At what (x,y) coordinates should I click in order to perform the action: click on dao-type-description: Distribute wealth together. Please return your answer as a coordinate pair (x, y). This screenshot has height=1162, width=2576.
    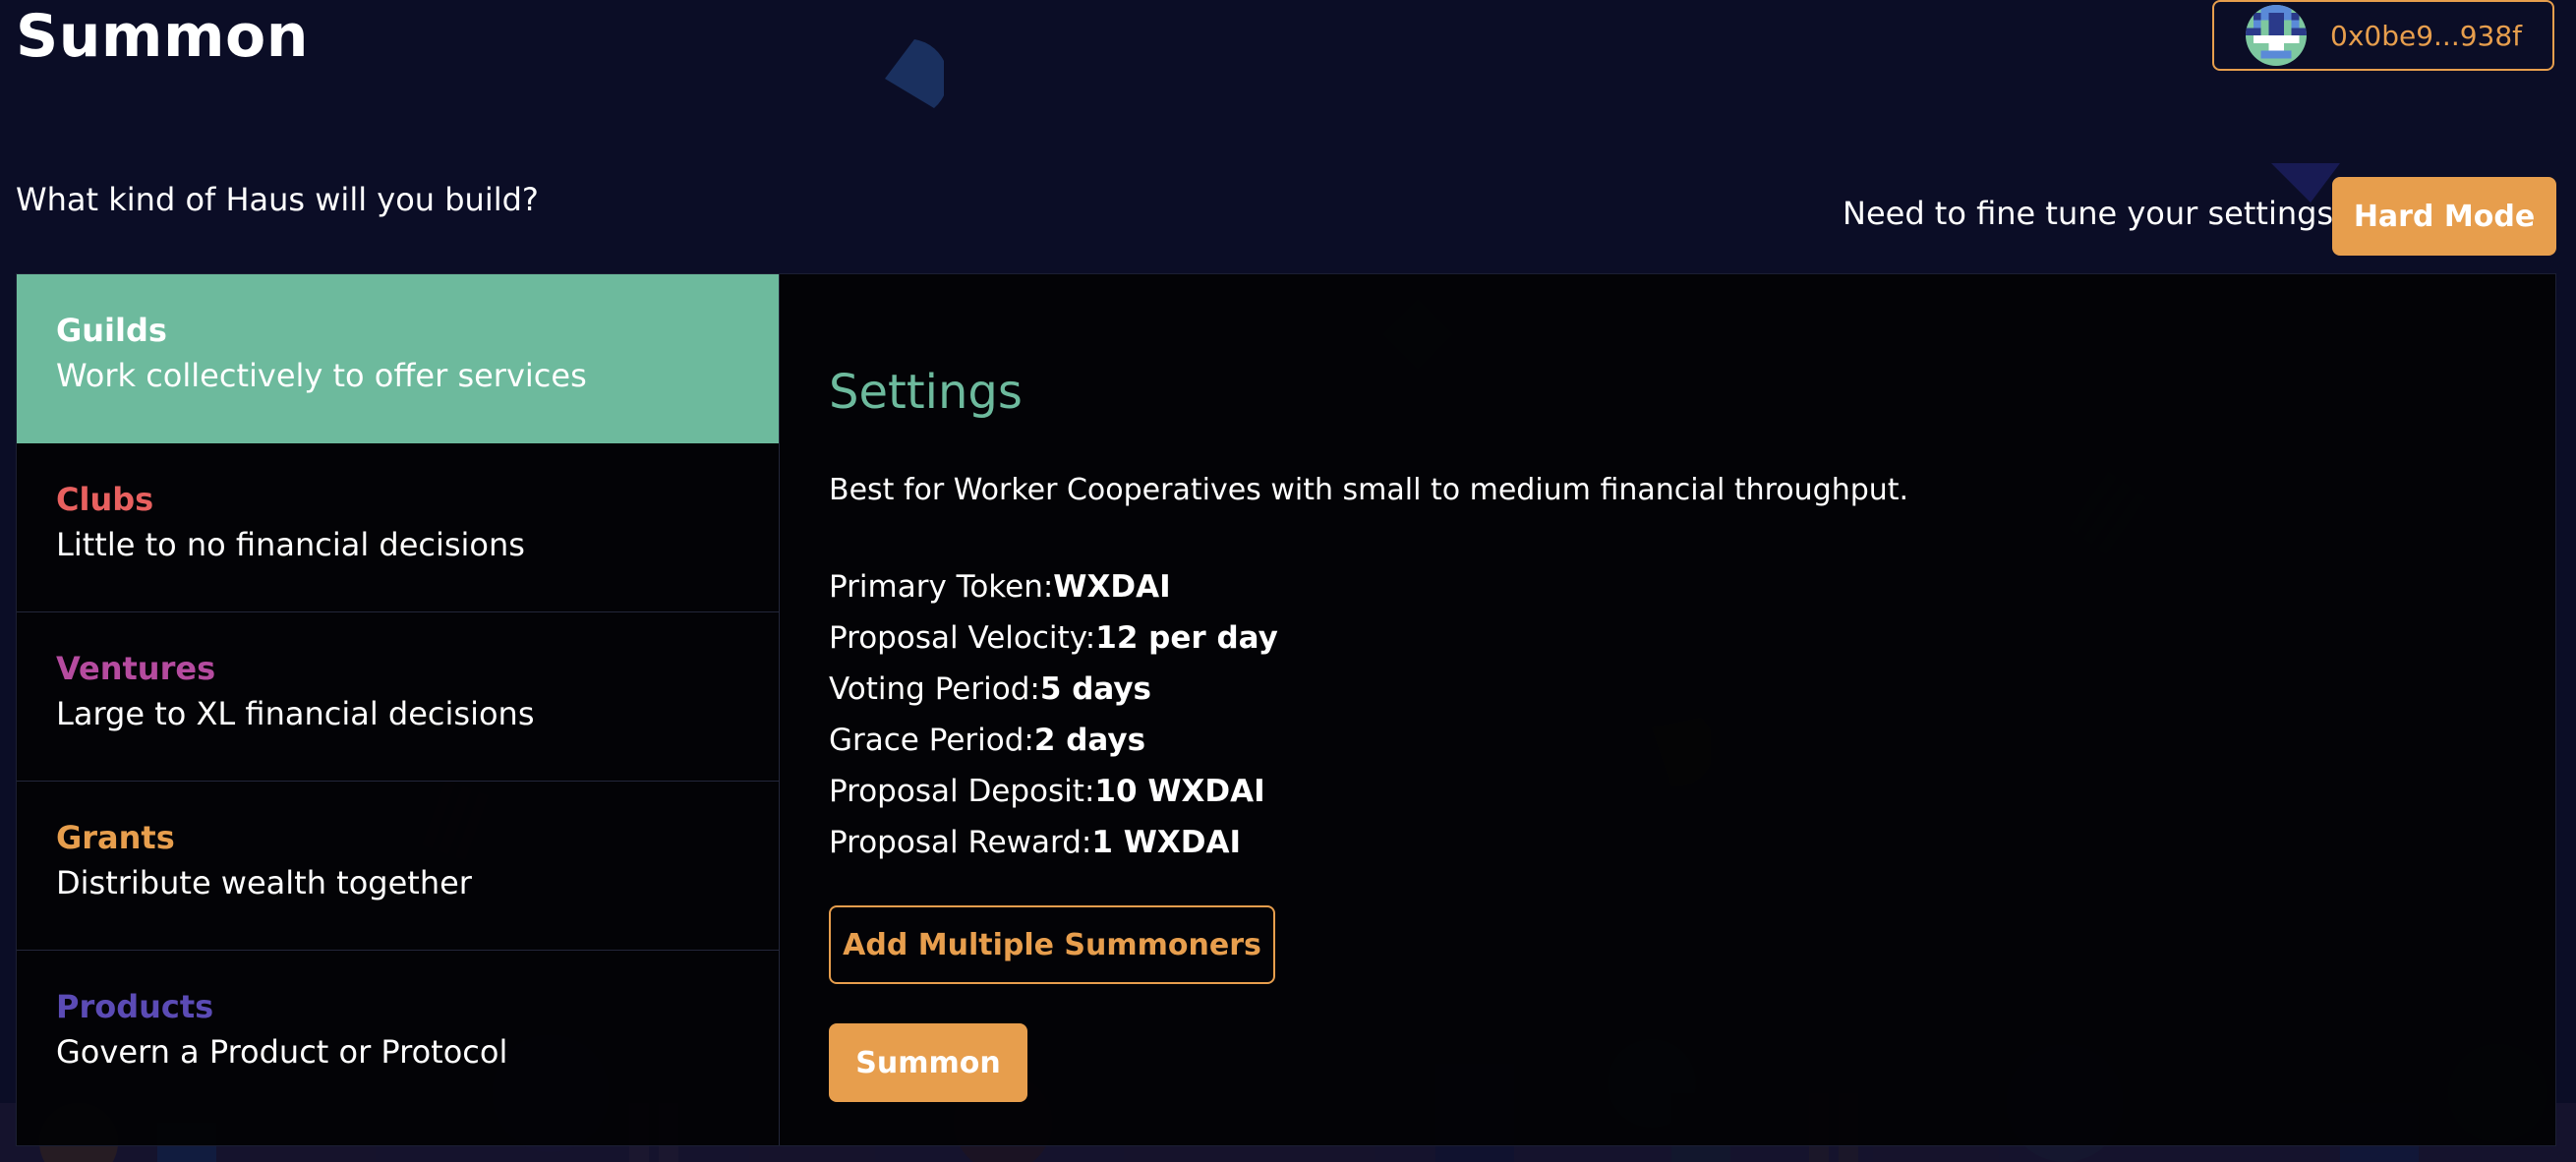
    Looking at the image, I should click on (264, 882).